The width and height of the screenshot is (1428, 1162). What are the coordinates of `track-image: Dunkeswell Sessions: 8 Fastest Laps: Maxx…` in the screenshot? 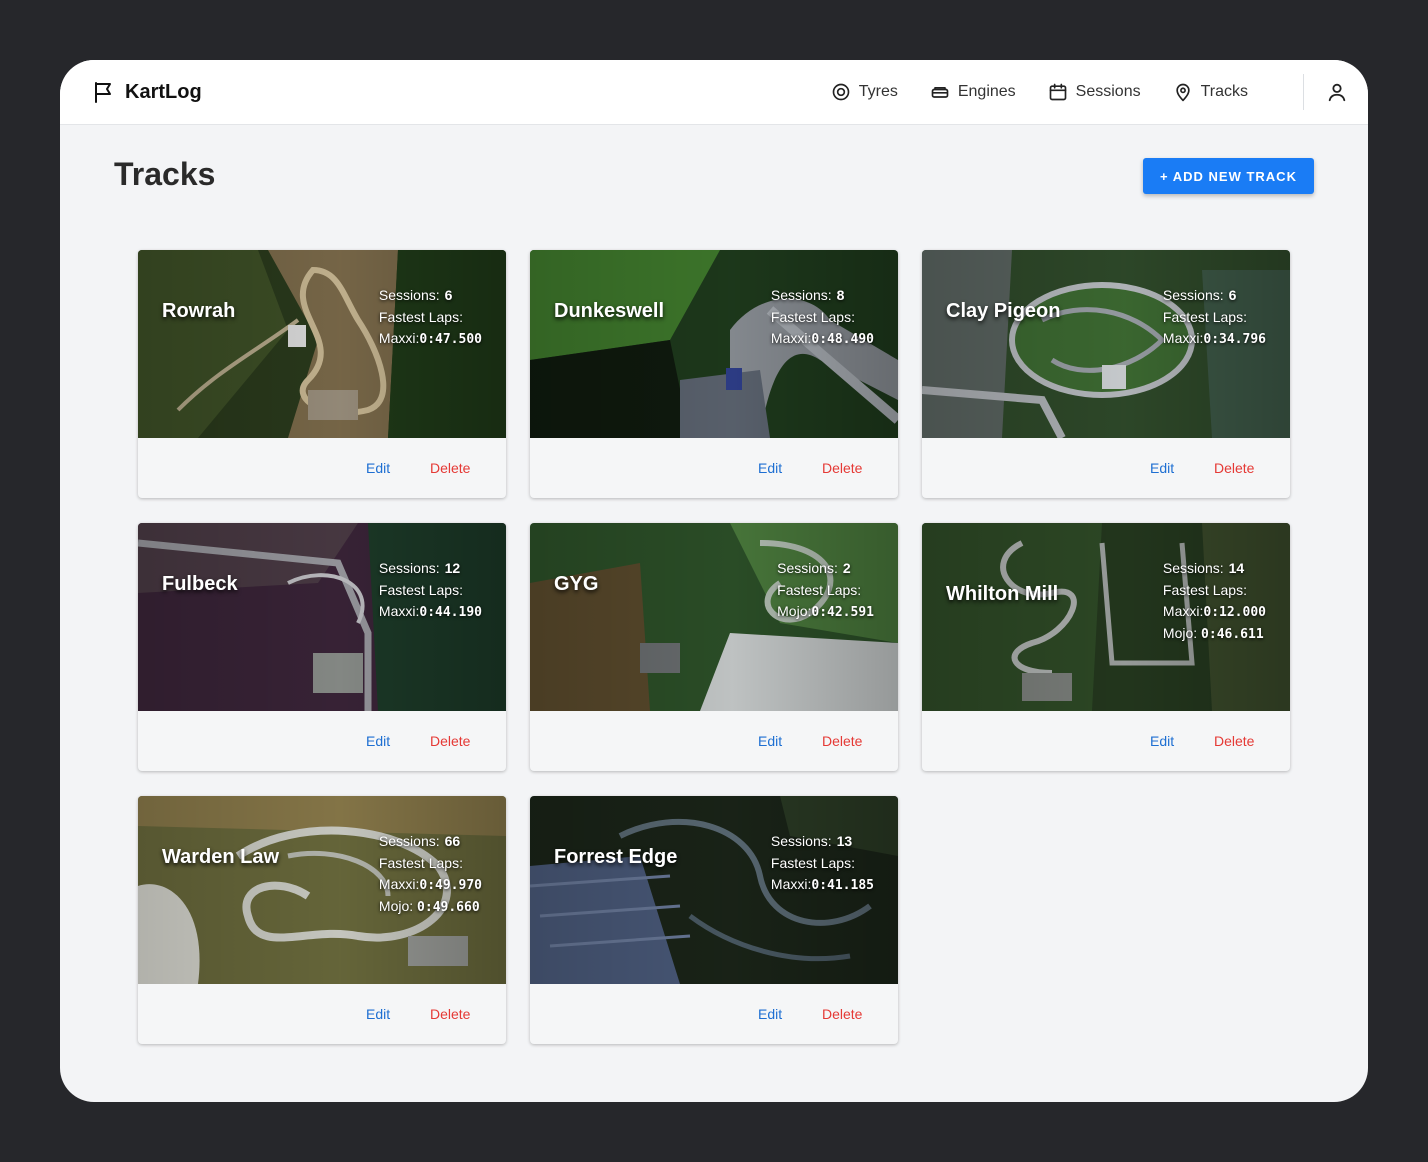 It's located at (714, 344).